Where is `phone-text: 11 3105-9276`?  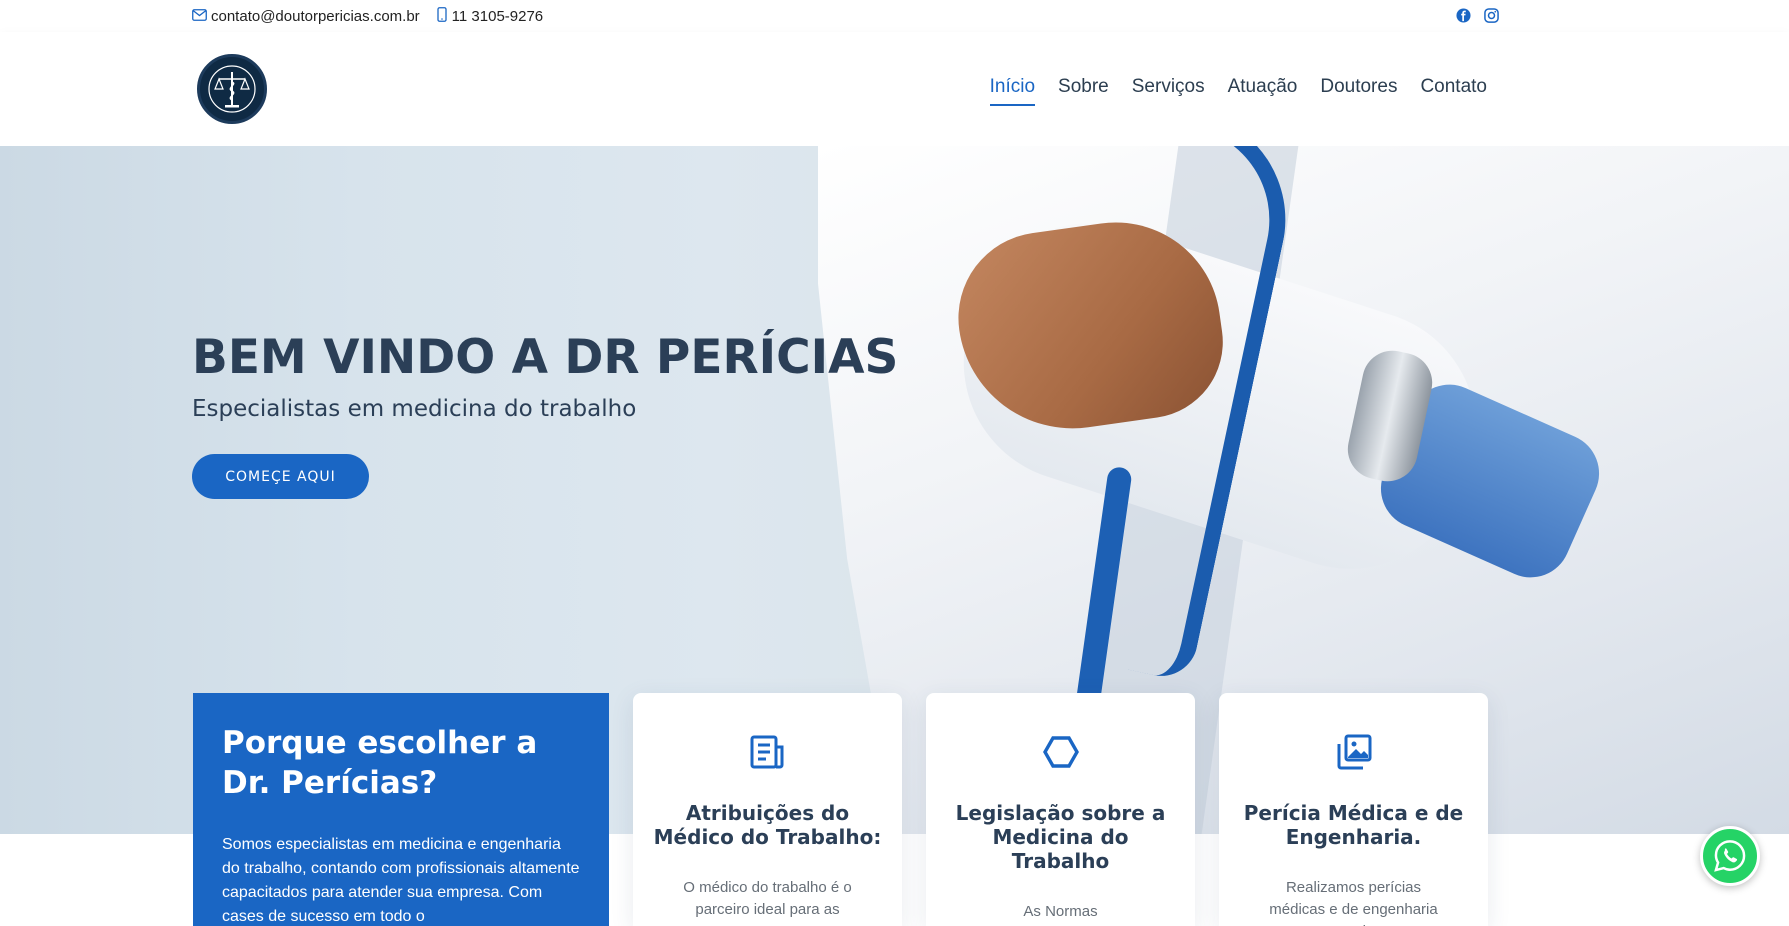
phone-text: 11 3105-9276 is located at coordinates (497, 16).